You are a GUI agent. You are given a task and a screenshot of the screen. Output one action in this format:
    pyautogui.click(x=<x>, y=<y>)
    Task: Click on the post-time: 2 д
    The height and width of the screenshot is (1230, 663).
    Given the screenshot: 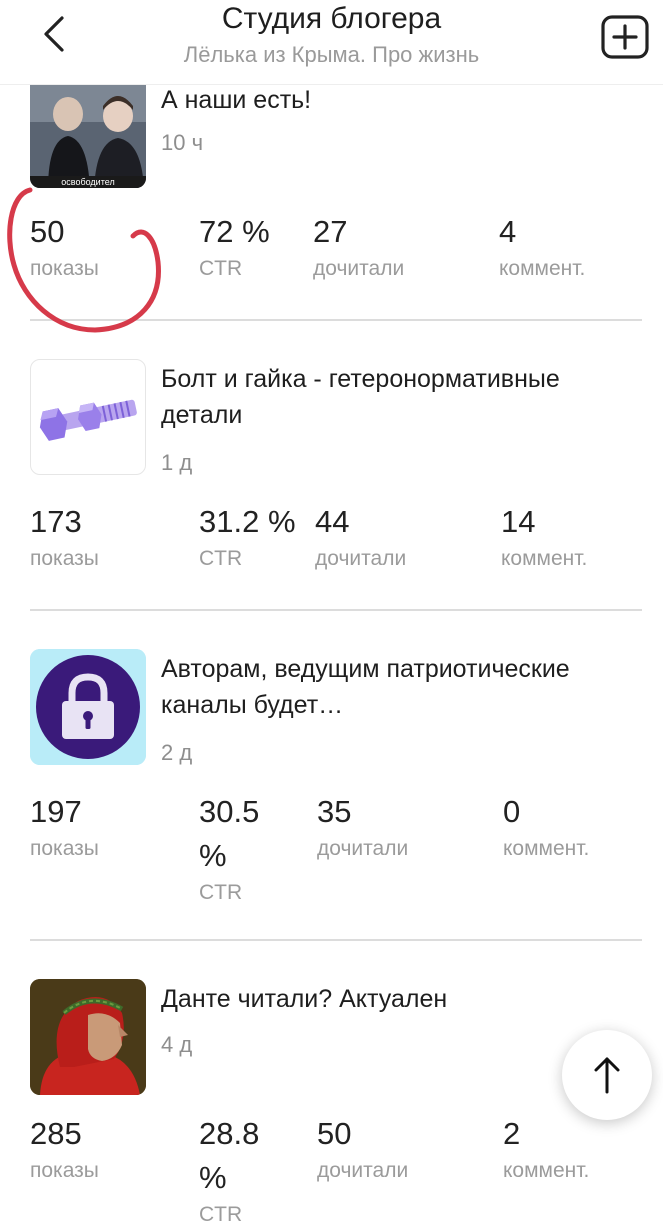 What is the action you would take?
    pyautogui.click(x=177, y=752)
    